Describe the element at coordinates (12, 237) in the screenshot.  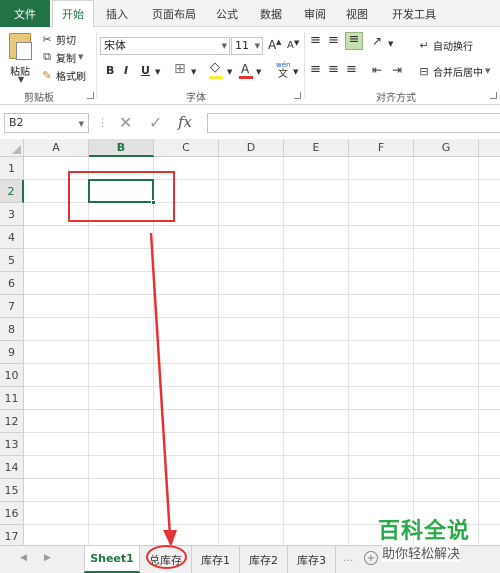
I see `row-header-4: 4` at that location.